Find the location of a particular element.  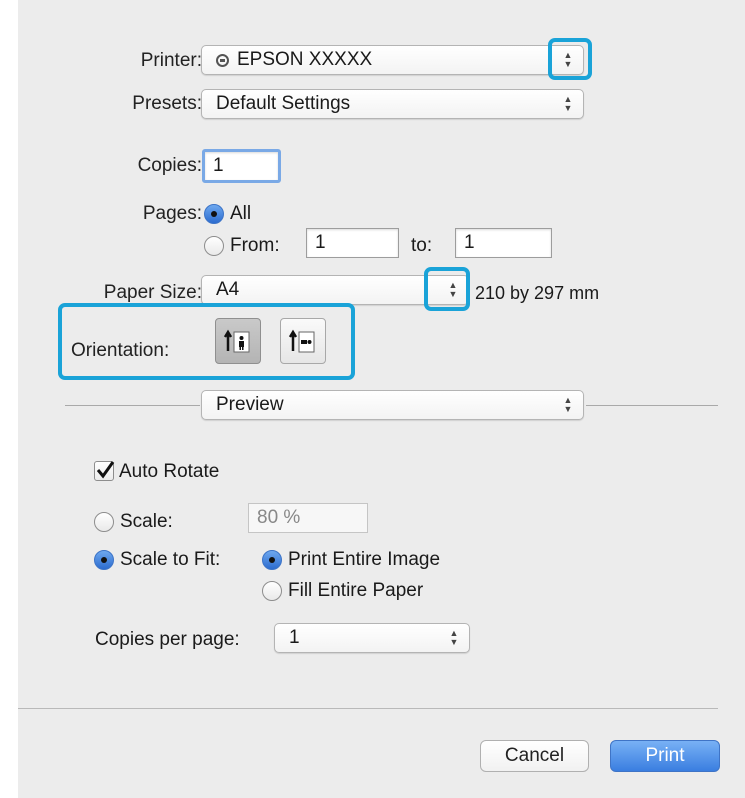

scale-to-fit-label: Scale to Fit: is located at coordinates (170, 559).